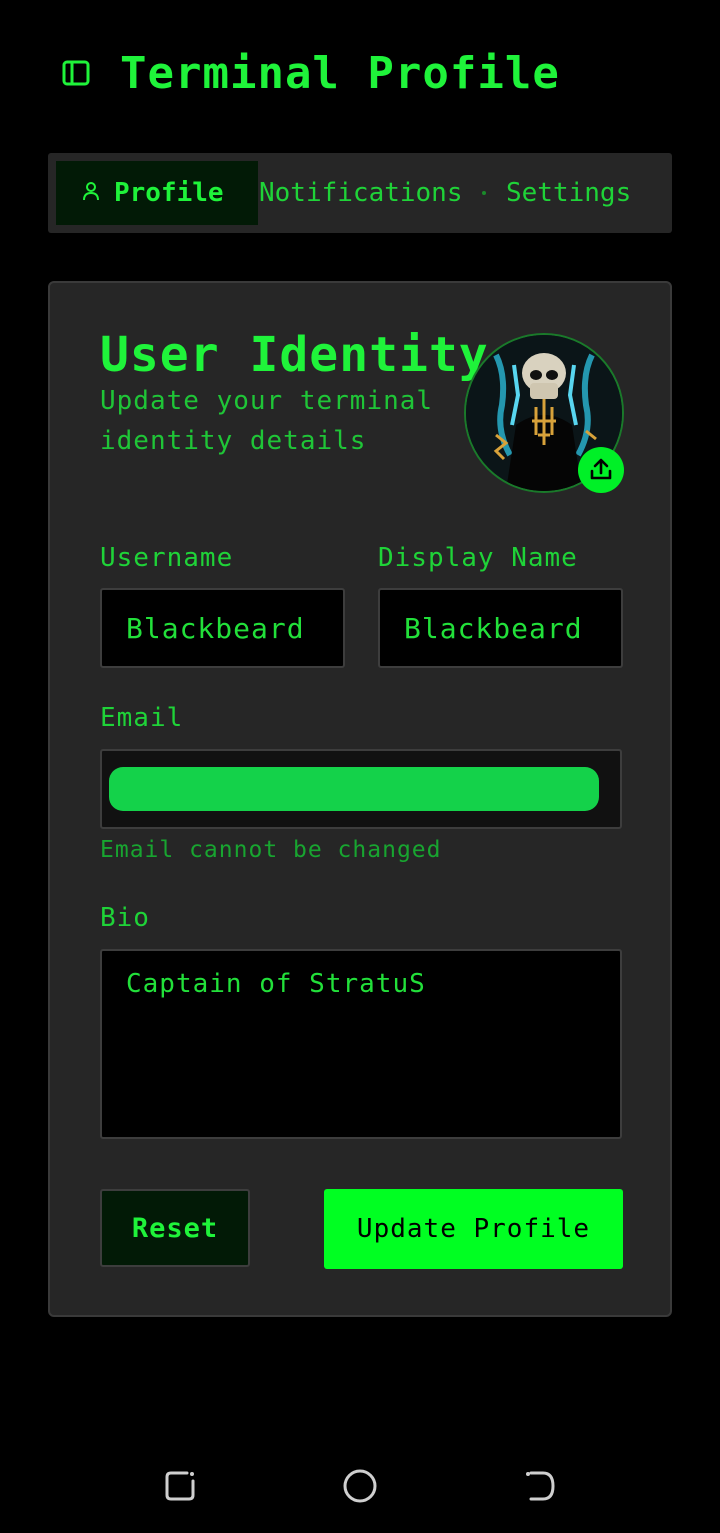 The height and width of the screenshot is (1533, 720). Describe the element at coordinates (76, 73) in the screenshot. I see `sidebar-panel-icon` at that location.